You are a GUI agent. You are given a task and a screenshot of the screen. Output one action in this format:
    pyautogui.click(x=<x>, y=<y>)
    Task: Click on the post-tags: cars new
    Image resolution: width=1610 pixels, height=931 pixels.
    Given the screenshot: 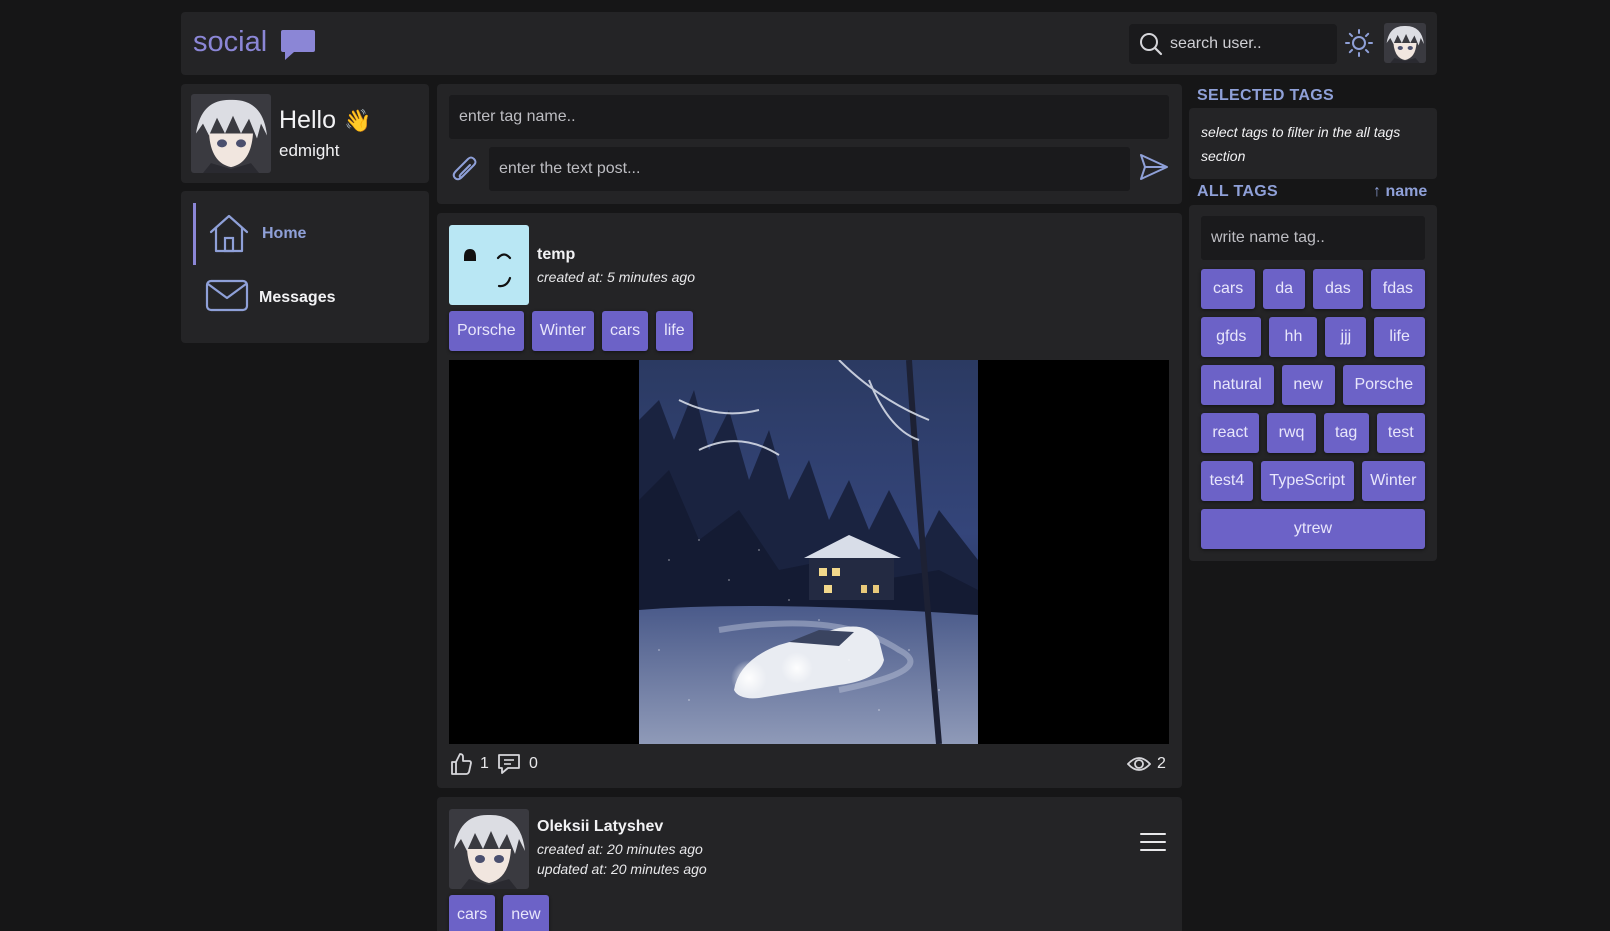 What is the action you would take?
    pyautogui.click(x=499, y=913)
    